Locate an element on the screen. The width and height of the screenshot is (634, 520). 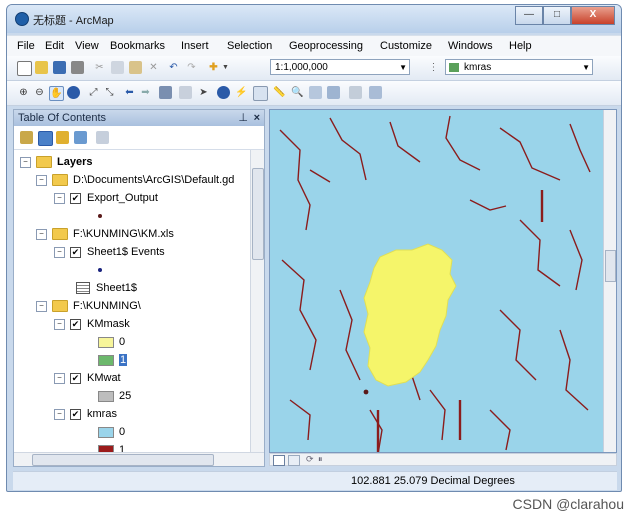
html-popup-icon is located at coordinates (260, 93).